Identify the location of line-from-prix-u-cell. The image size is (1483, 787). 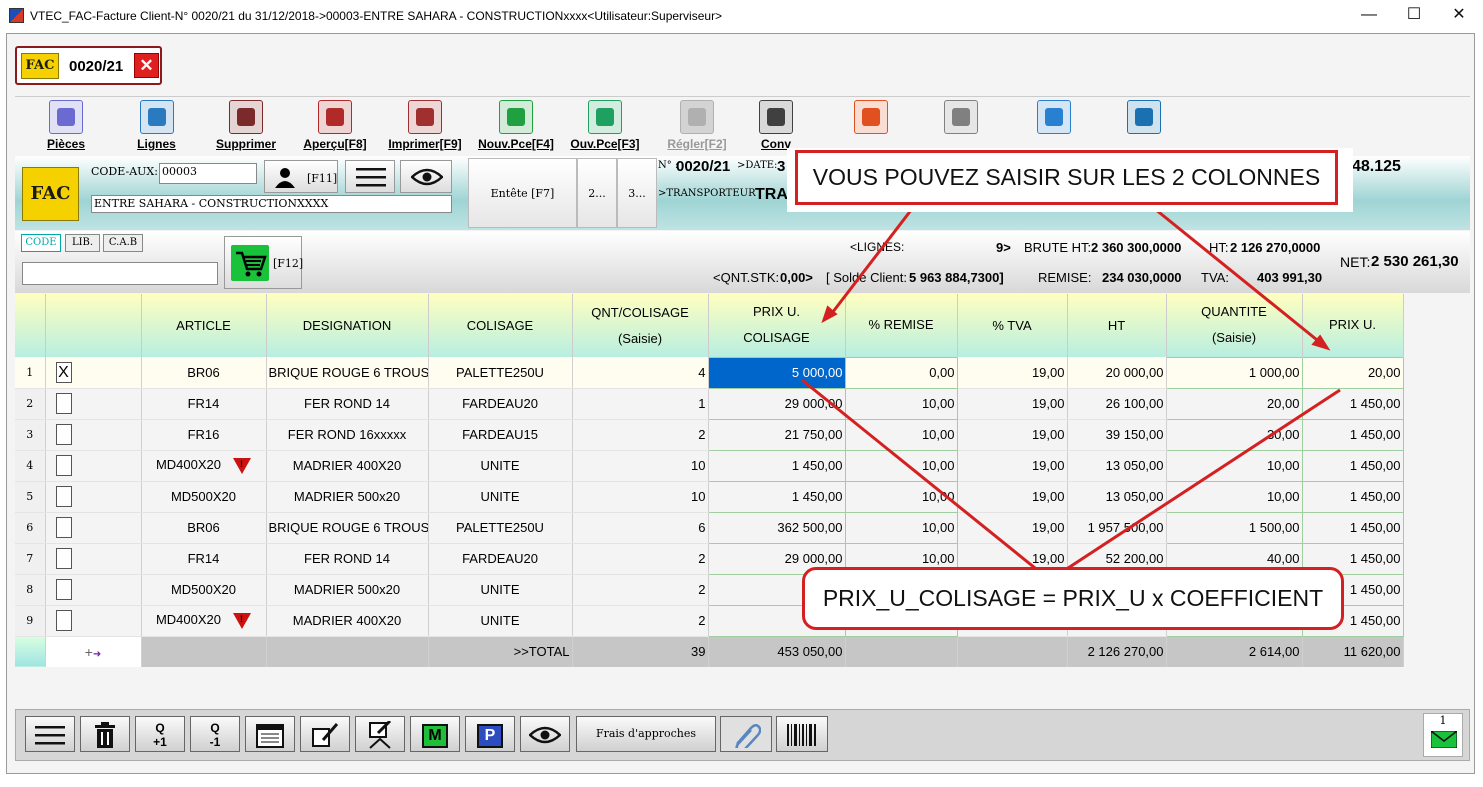
(1201, 481).